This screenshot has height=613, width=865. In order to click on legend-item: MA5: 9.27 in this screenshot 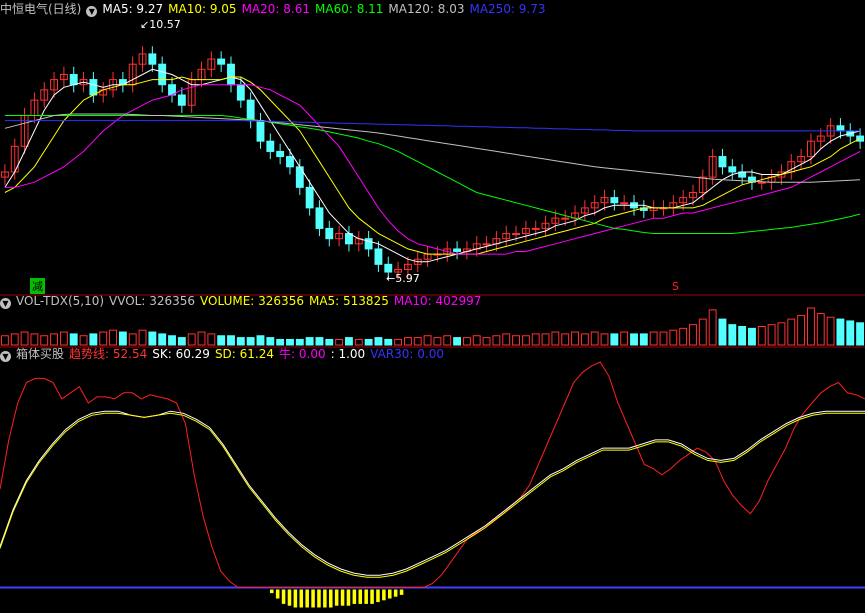, I will do `click(133, 9)`.